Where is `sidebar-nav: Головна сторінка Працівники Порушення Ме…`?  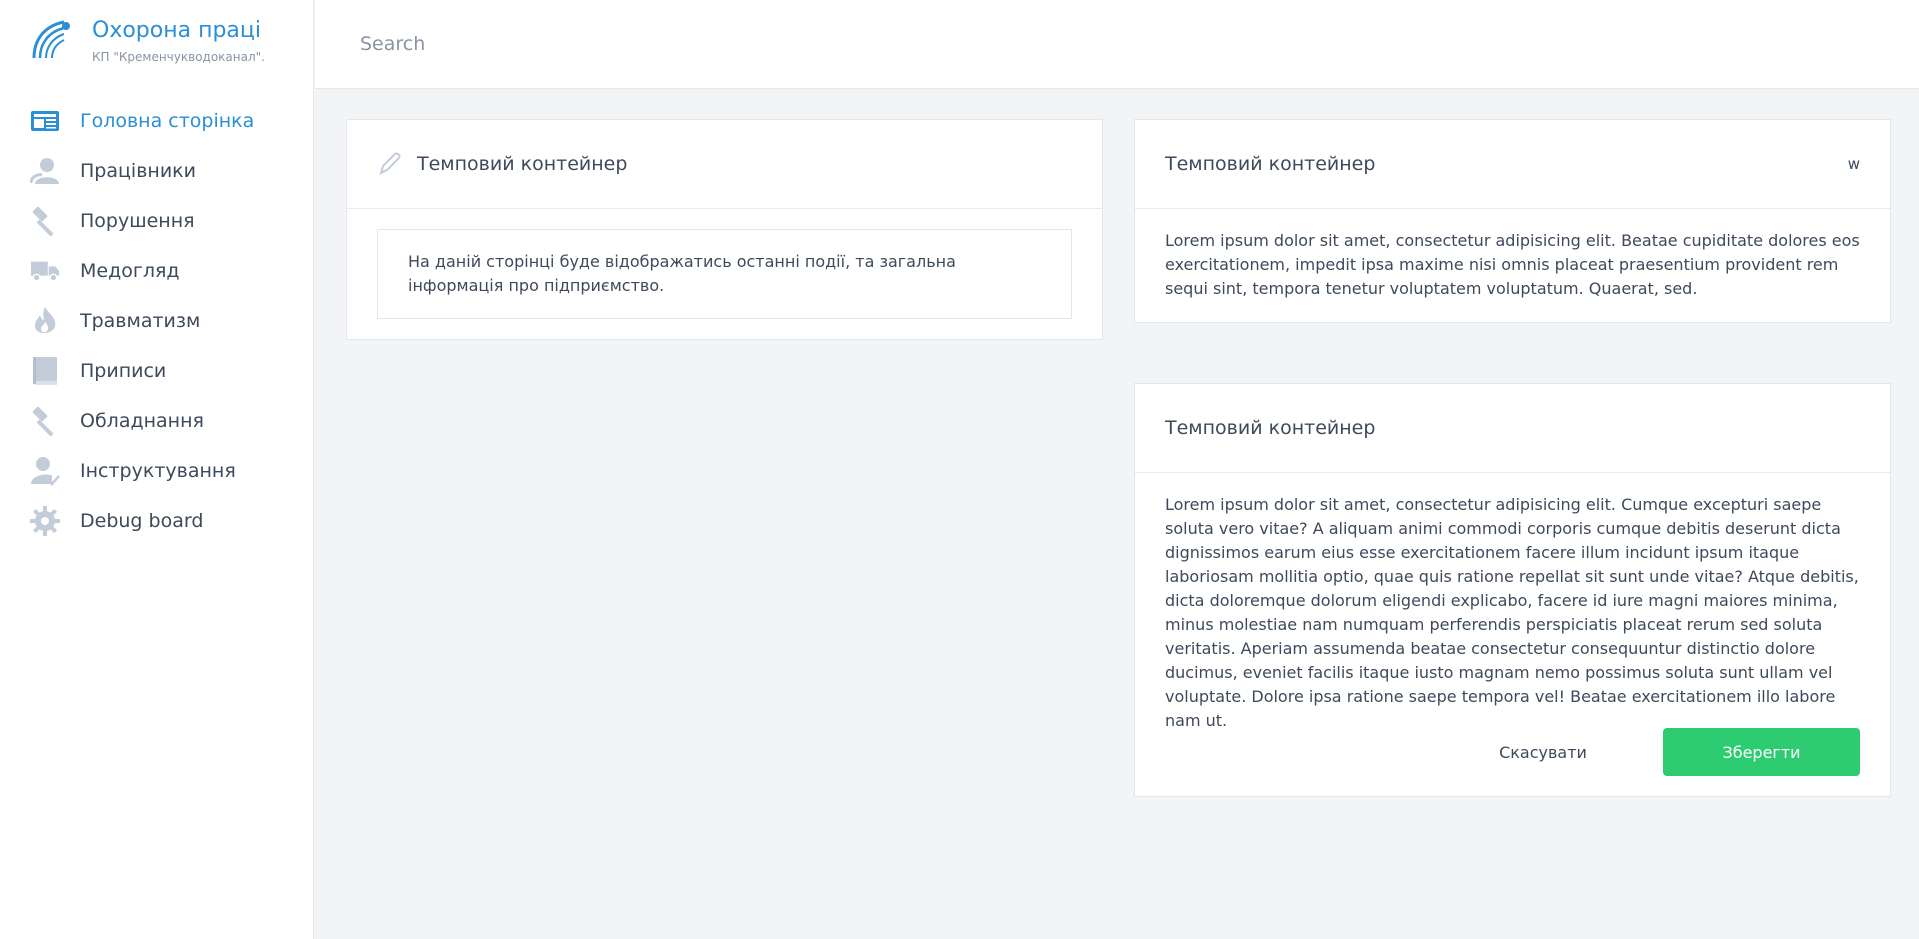 sidebar-nav: Головна сторінка Працівники Порушення Ме… is located at coordinates (157, 321).